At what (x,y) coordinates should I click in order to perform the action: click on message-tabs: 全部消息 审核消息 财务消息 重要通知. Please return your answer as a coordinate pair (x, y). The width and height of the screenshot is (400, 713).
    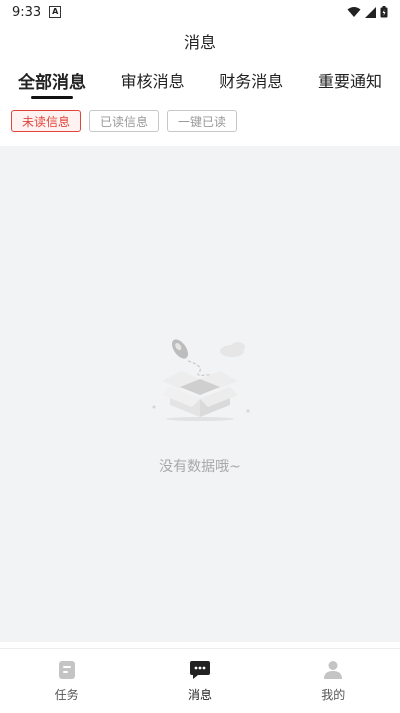
    Looking at the image, I should click on (200, 82).